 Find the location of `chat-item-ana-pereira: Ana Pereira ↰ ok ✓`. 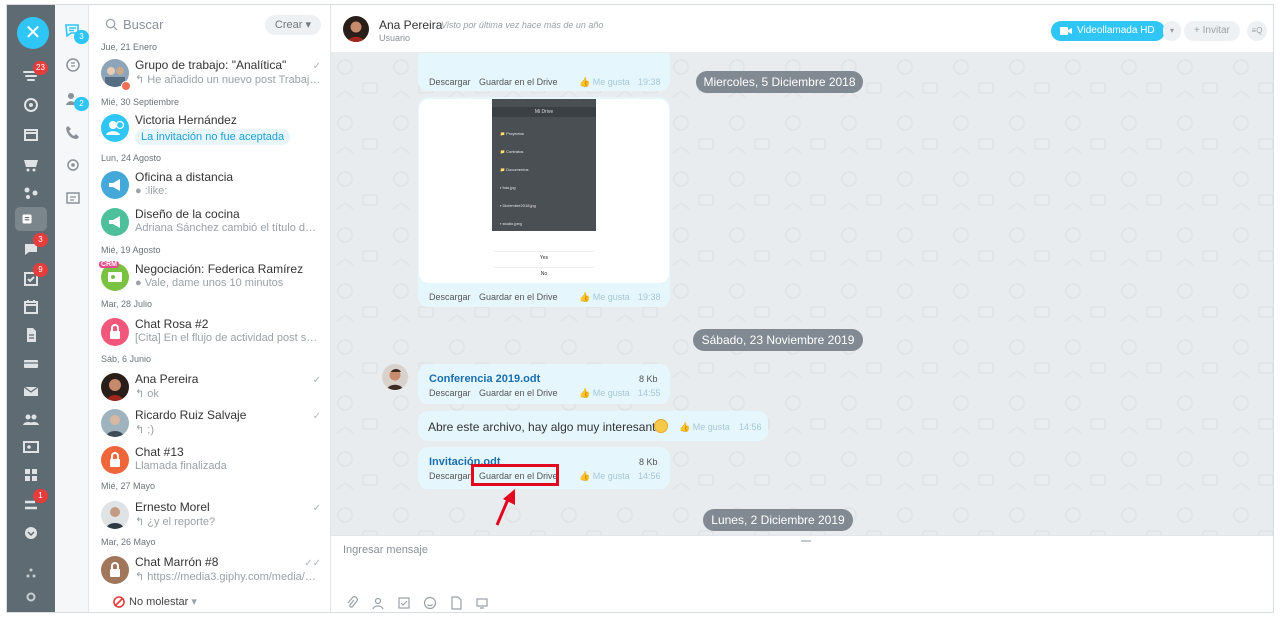

chat-item-ana-pereira: Ana Pereira ↰ ok ✓ is located at coordinates (210, 388).